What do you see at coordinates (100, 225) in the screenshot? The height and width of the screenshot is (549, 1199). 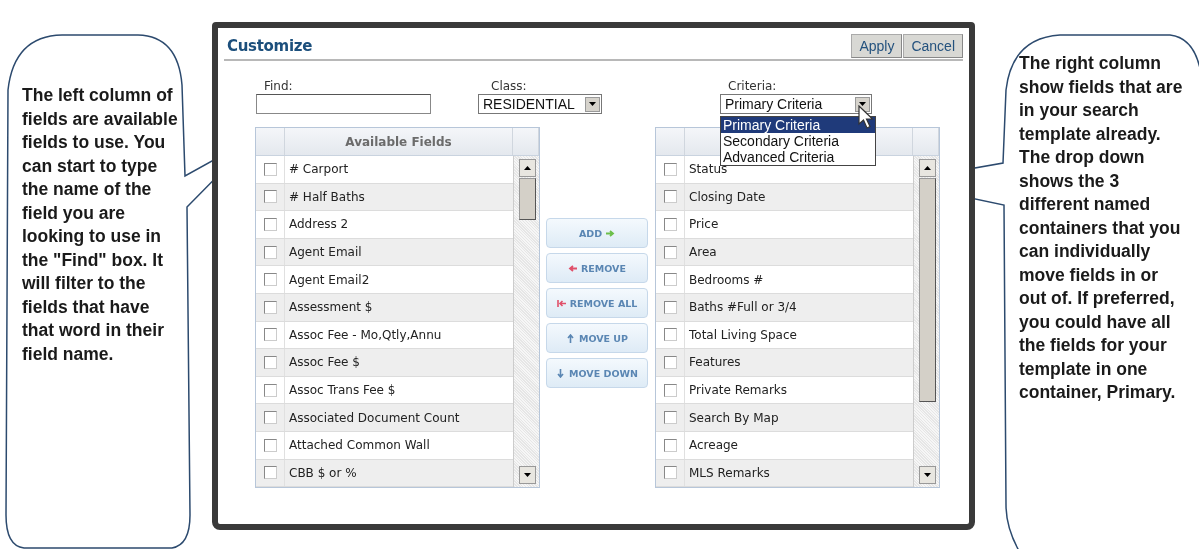 I see `callout-text: The left column of fields are available fields to use. You can start to type the name of the field you are looking to use in the "Find" box. It will filter to the fields that have that word in their field name.` at bounding box center [100, 225].